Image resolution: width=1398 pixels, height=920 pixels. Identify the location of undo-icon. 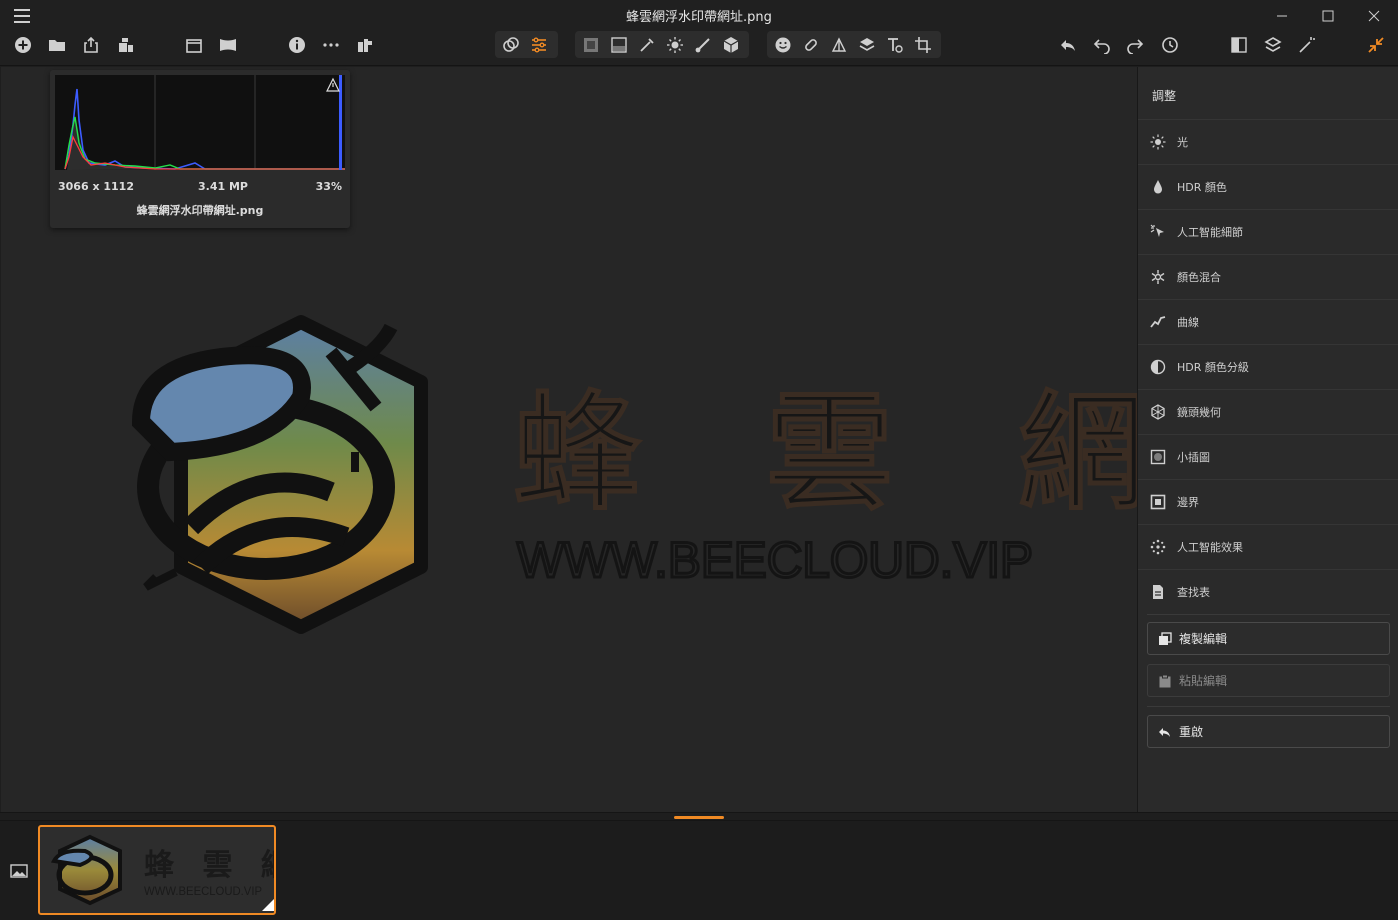
(1102, 45).